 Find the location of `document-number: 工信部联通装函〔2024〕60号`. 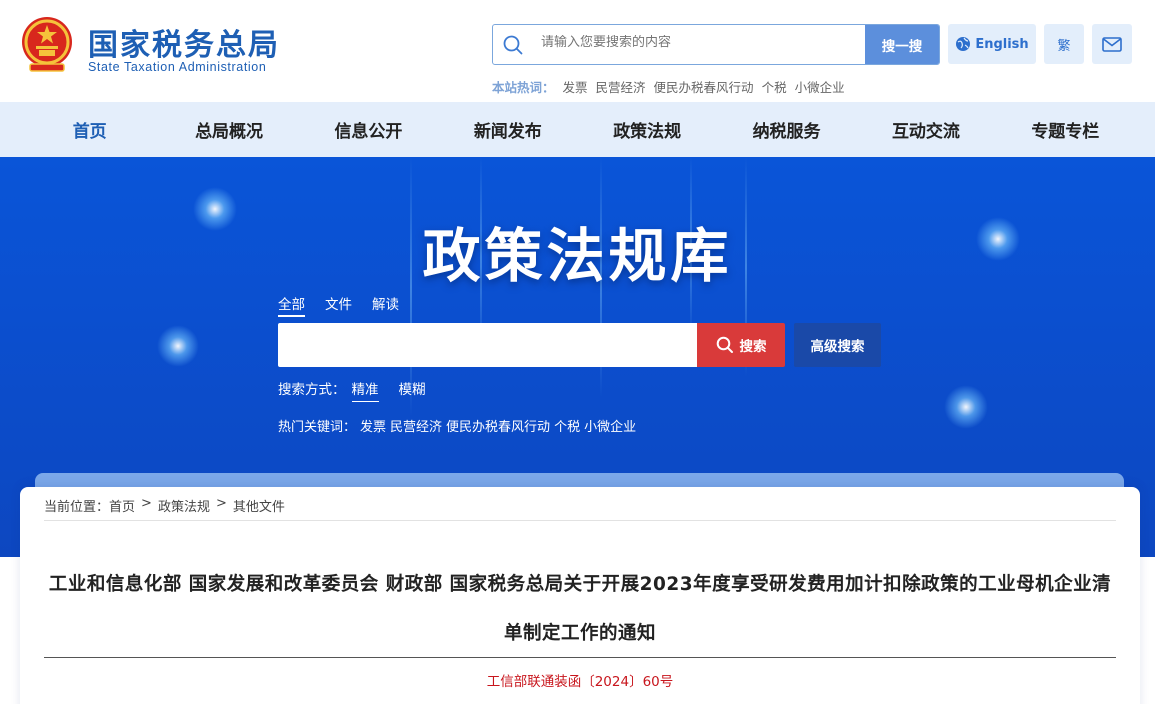

document-number: 工信部联通装函〔2024〕60号 is located at coordinates (580, 682).